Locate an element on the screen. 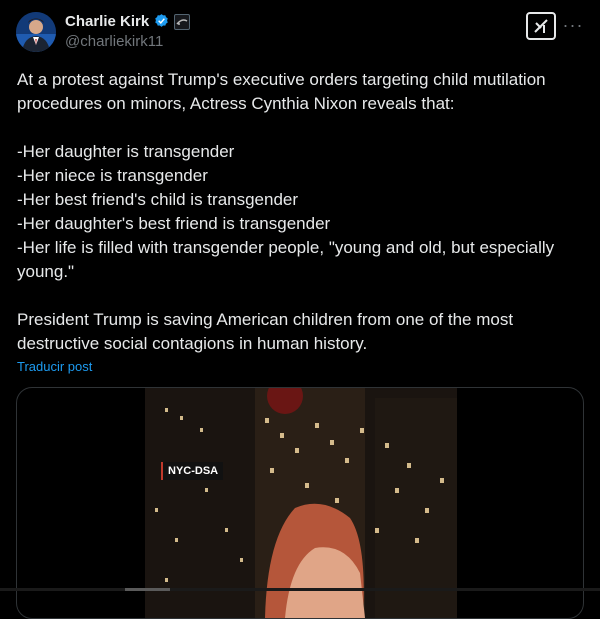  author-name-row: Charlie Kirk is located at coordinates (128, 21).